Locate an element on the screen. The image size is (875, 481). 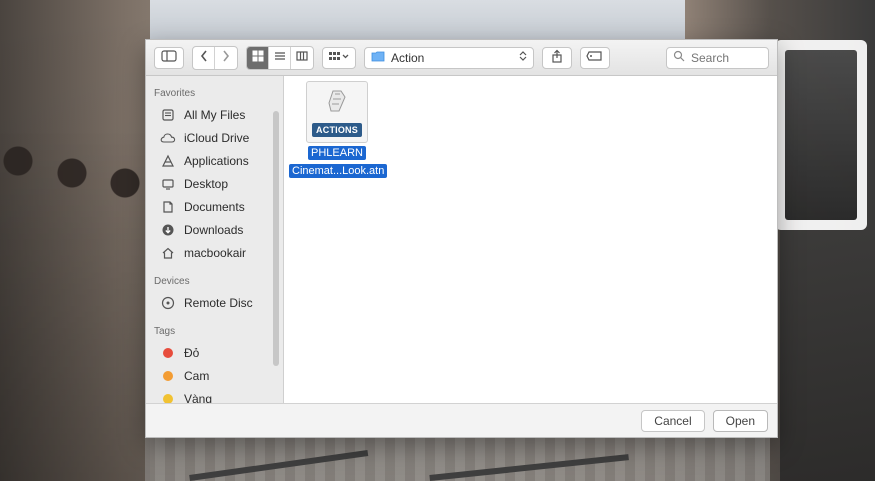
location-label: Action is located at coordinates (408, 57).